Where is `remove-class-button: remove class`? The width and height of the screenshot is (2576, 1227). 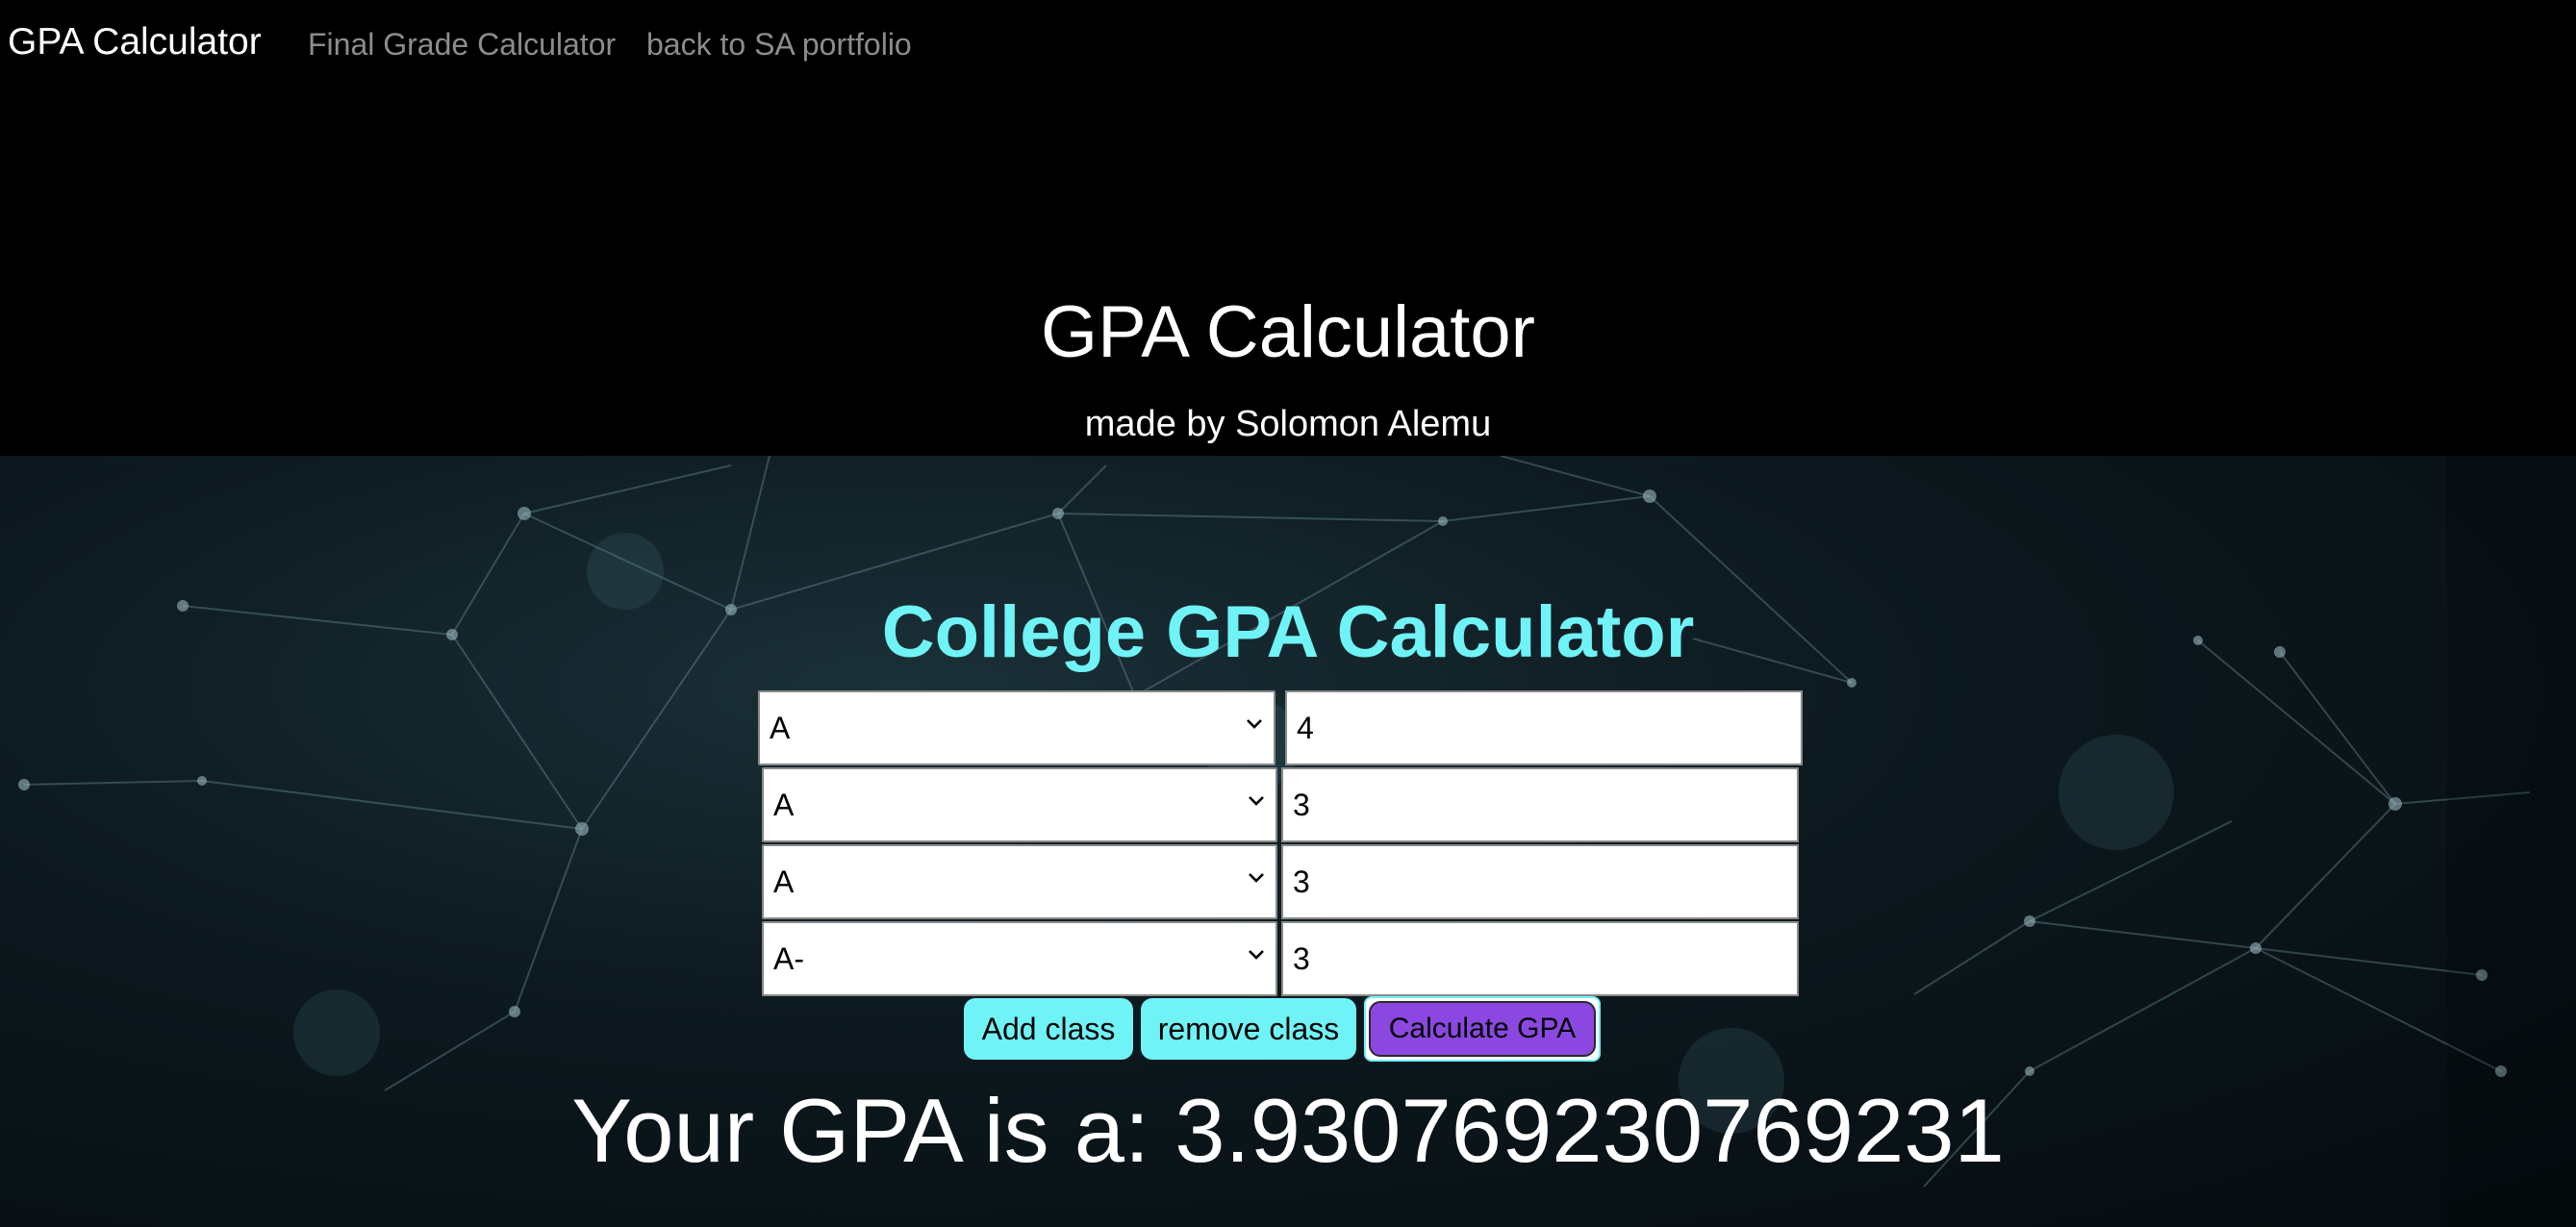 remove-class-button: remove class is located at coordinates (1248, 1029).